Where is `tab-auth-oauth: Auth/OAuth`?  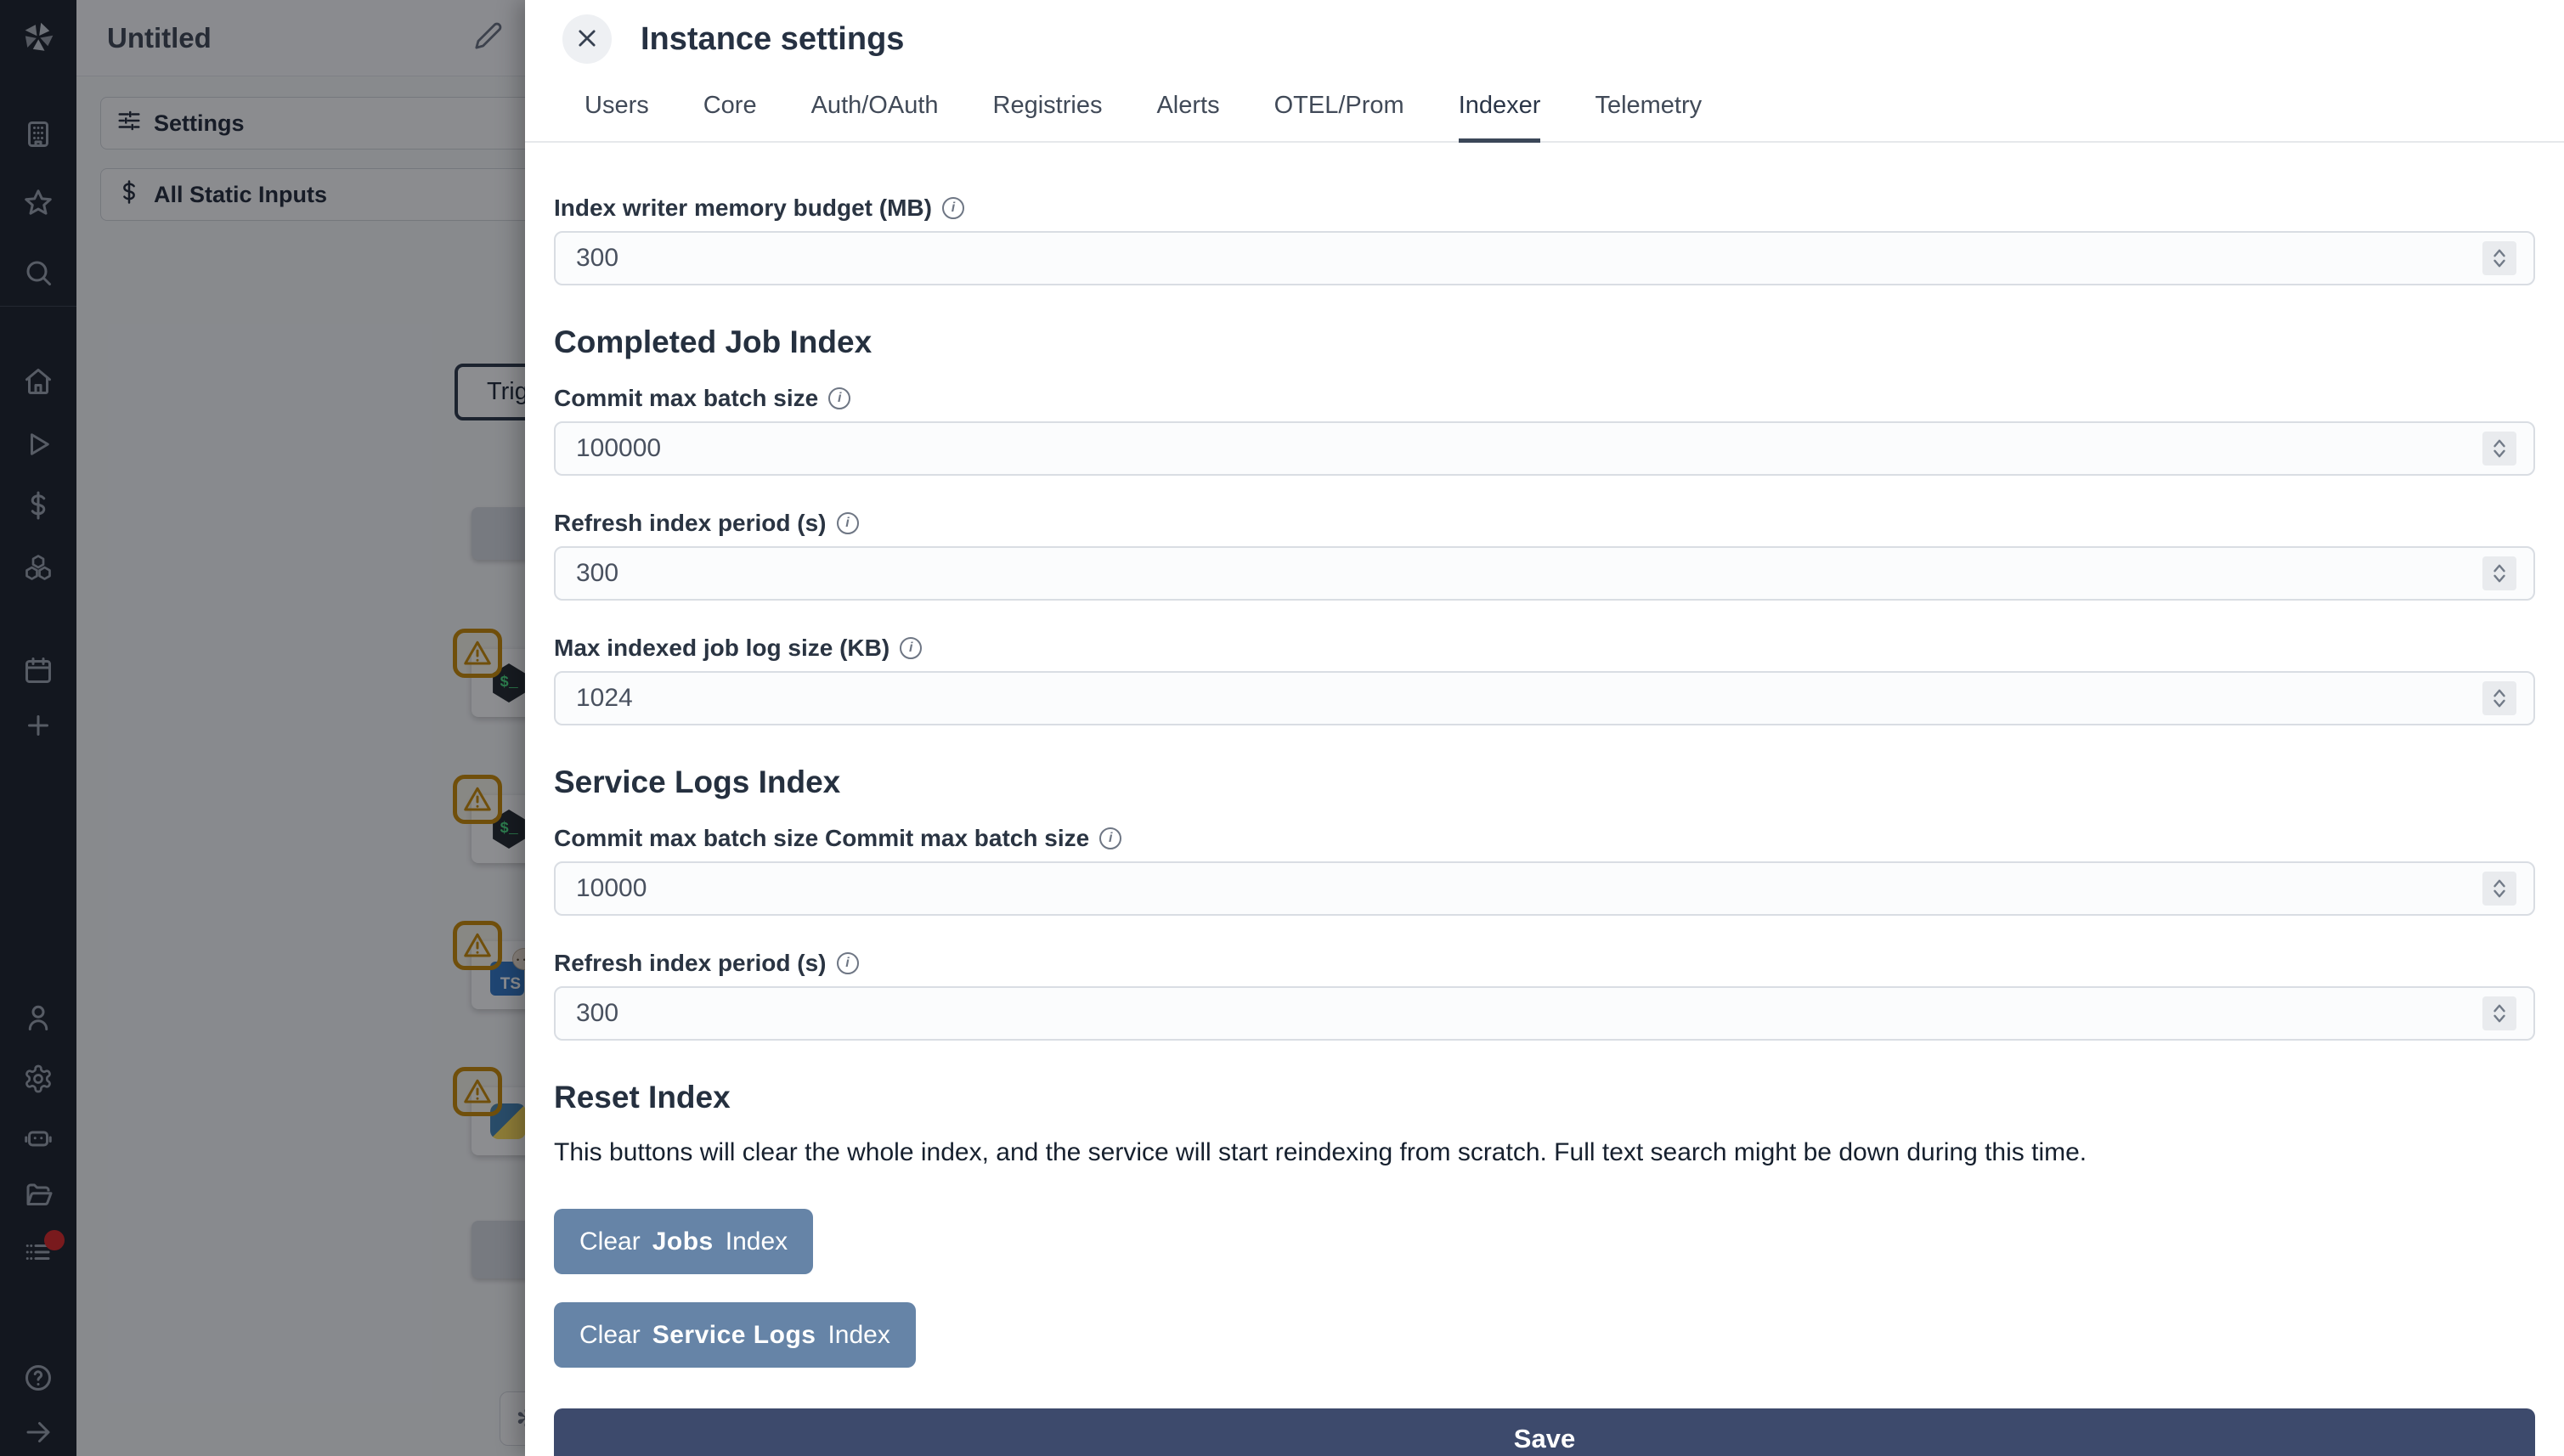 tab-auth-oauth: Auth/OAuth is located at coordinates (875, 117).